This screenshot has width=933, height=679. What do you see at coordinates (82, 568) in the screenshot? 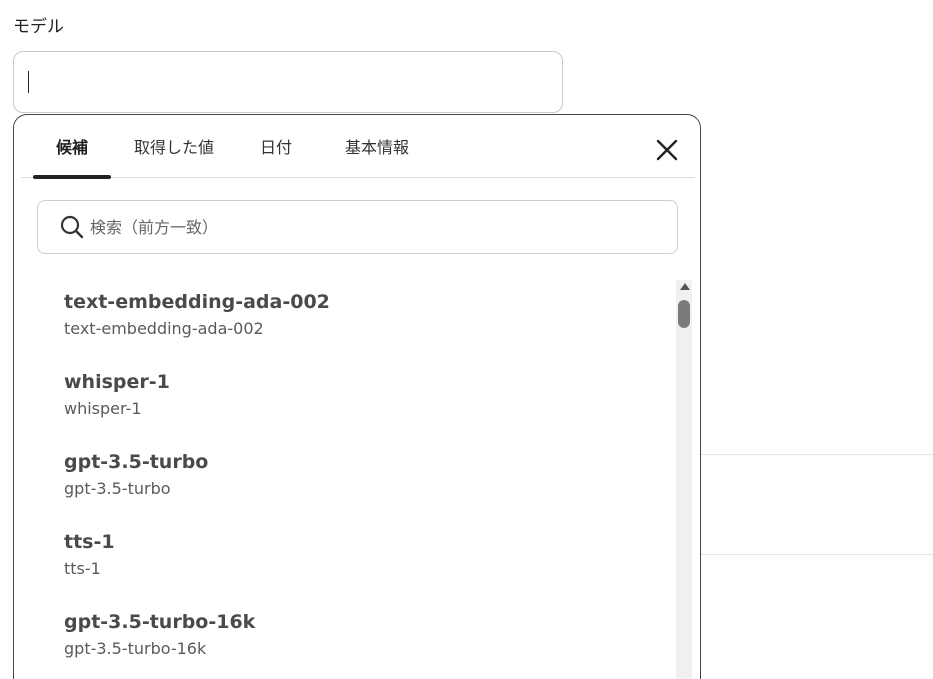
I see `list-item-subtitle: tts-1` at bounding box center [82, 568].